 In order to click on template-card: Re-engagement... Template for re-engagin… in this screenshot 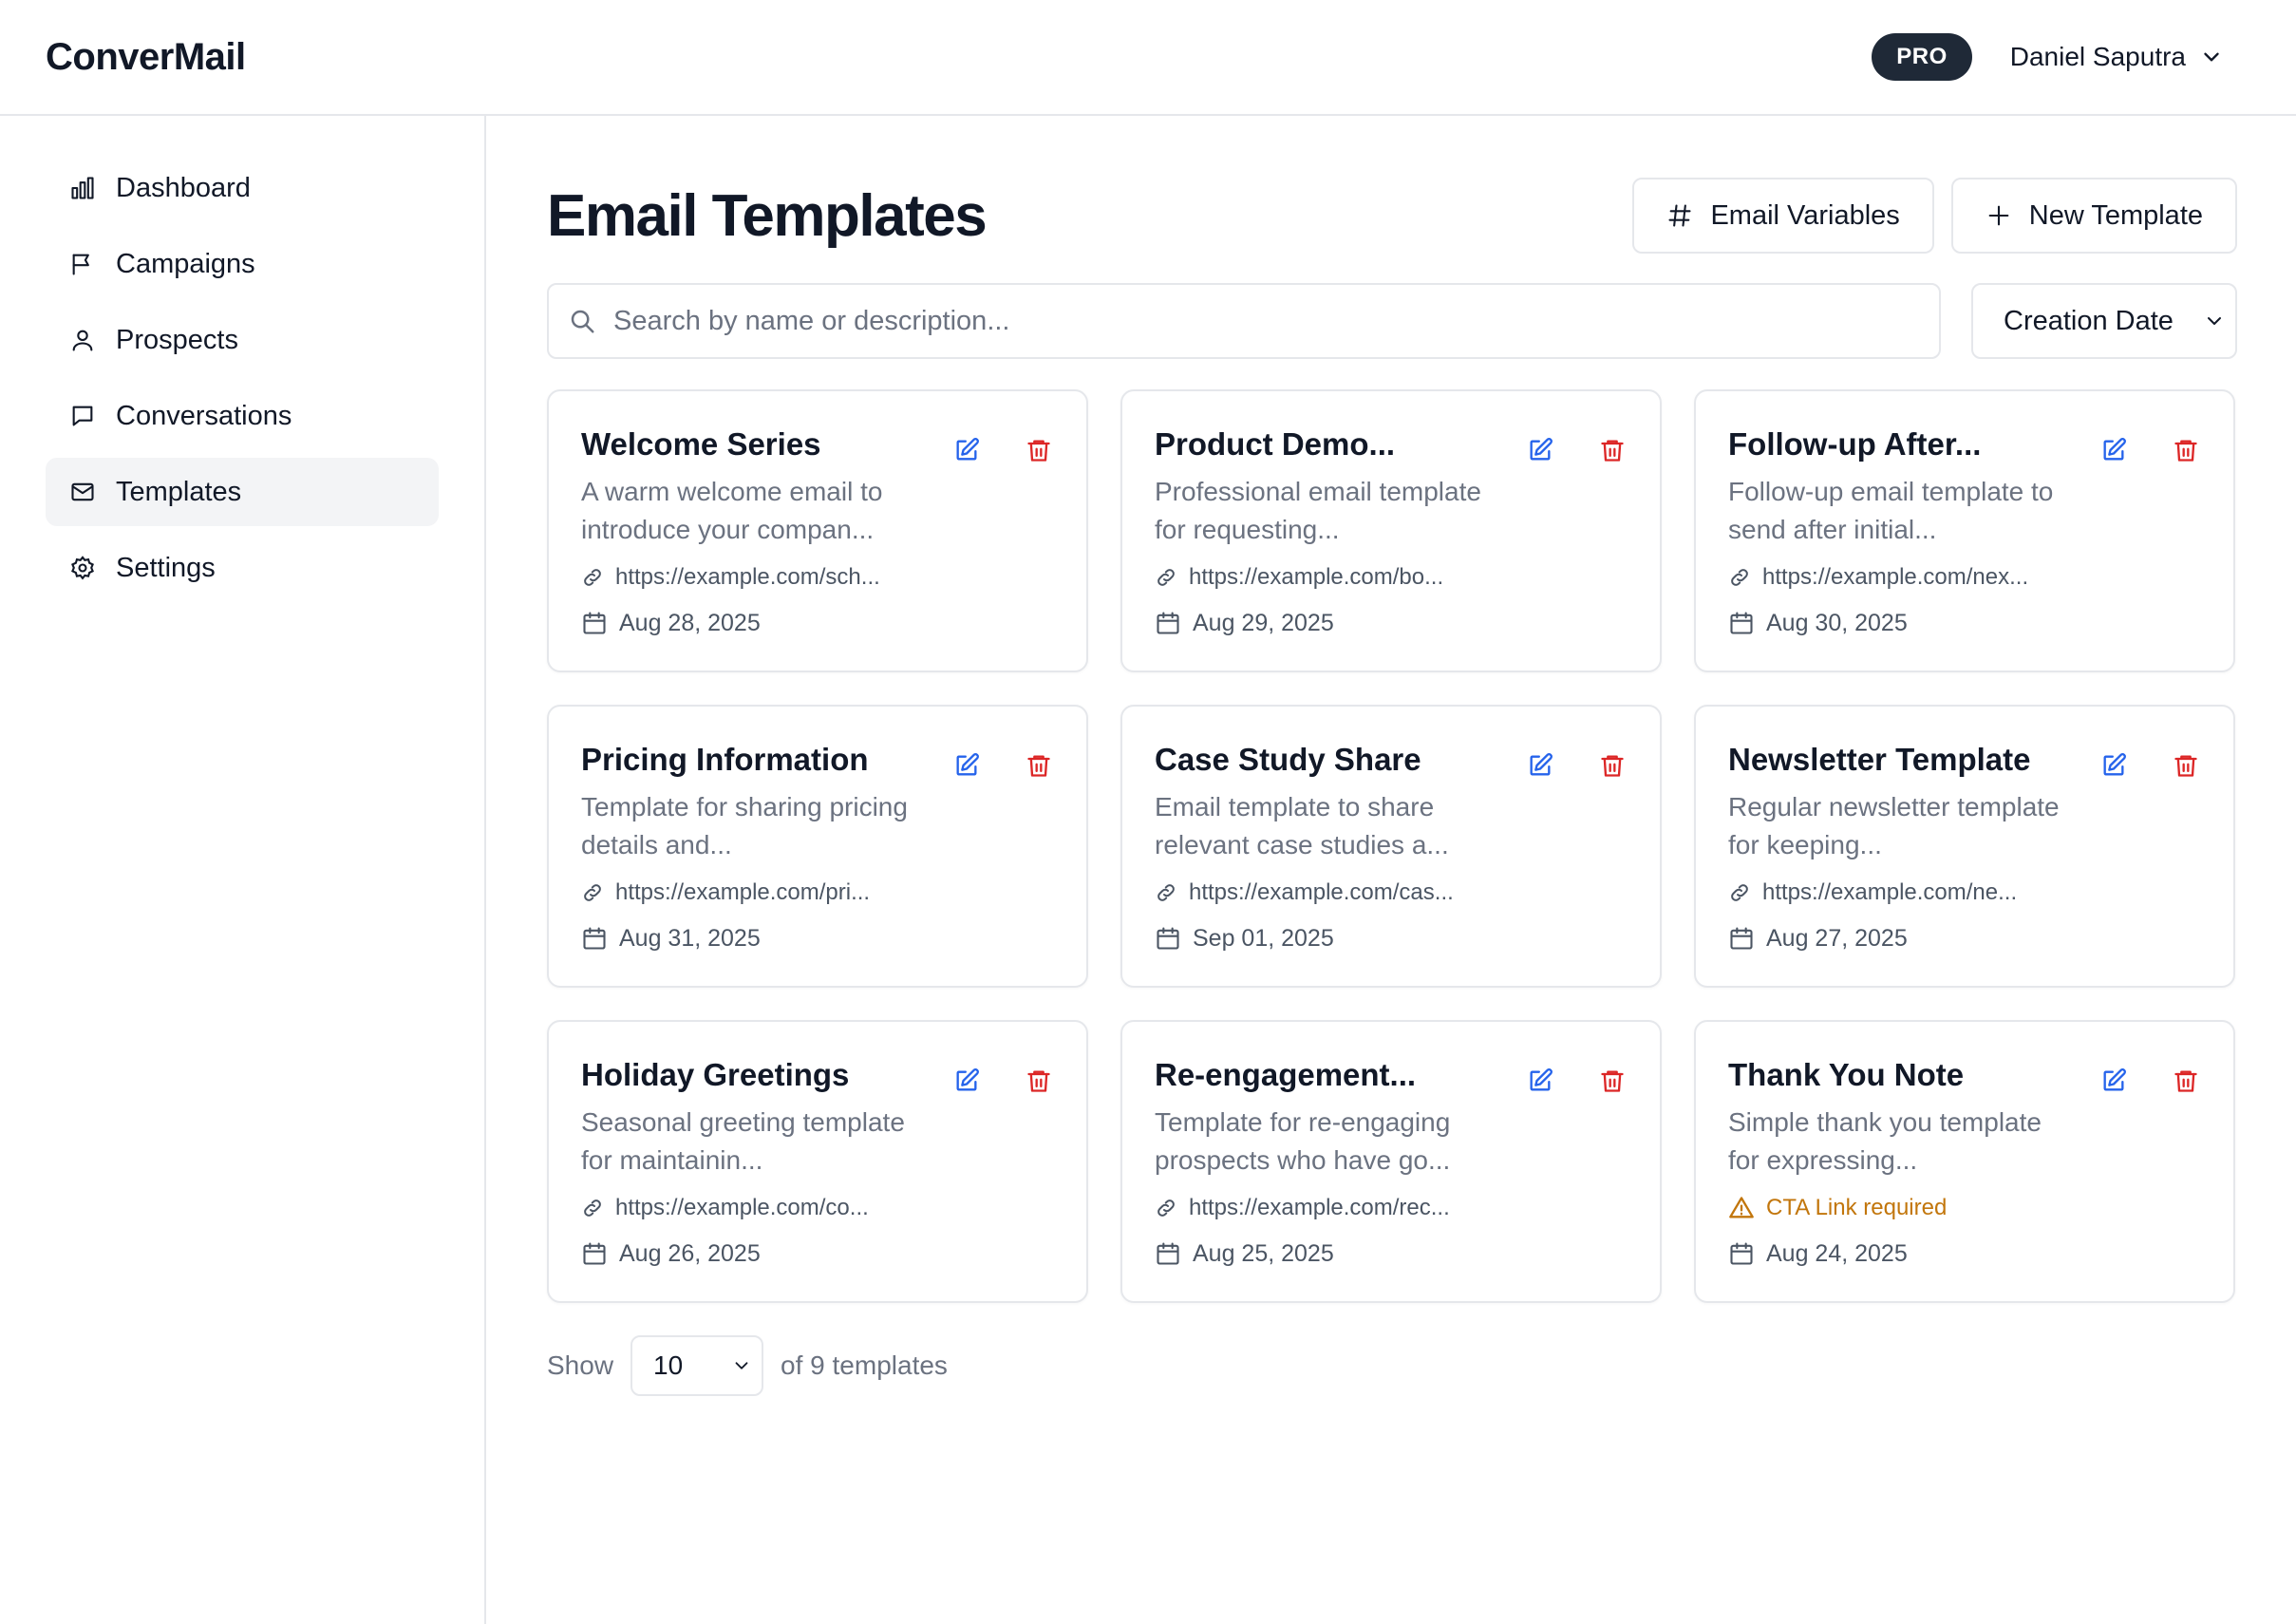, I will do `click(1391, 1161)`.